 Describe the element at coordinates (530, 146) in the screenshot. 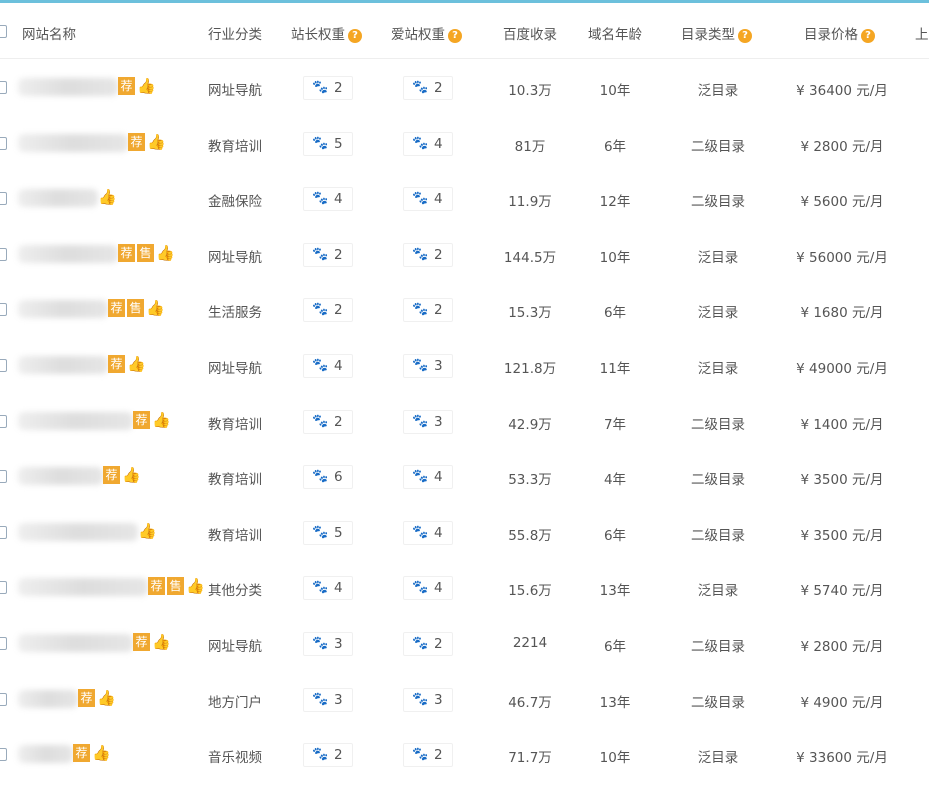

I see `baidu-index: 81万` at that location.